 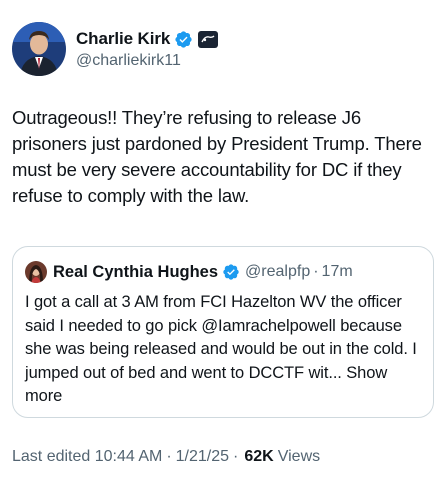 What do you see at coordinates (123, 39) in the screenshot?
I see `author-display-name: Charlie Kirk` at bounding box center [123, 39].